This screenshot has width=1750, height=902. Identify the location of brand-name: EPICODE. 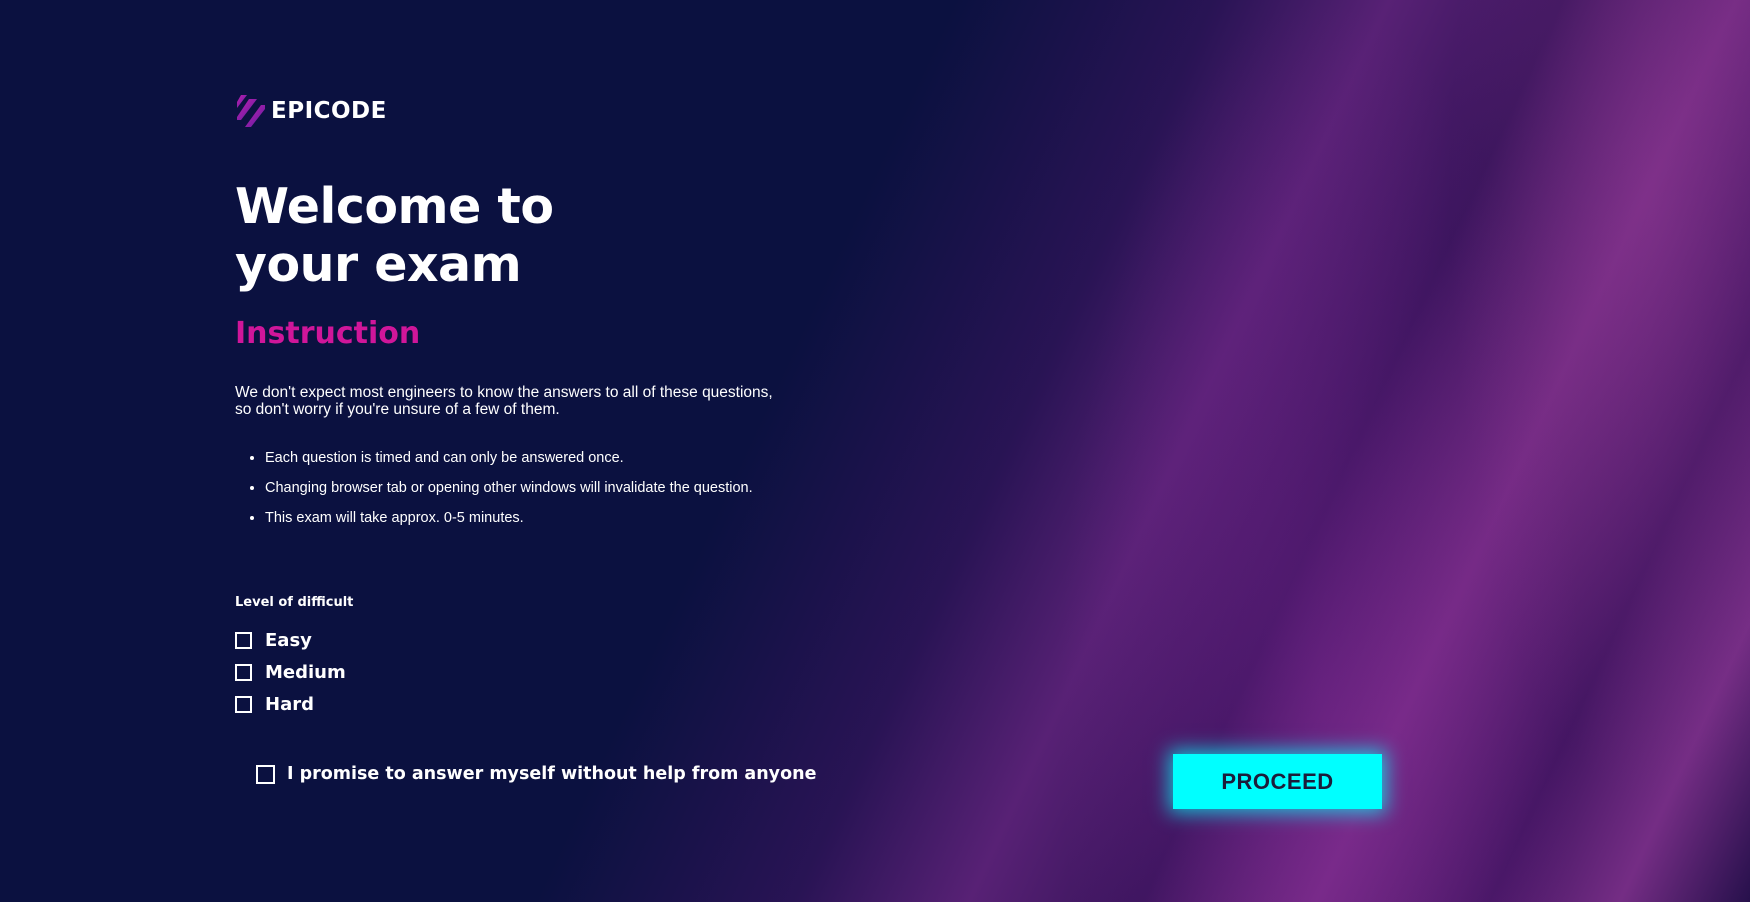
(329, 111).